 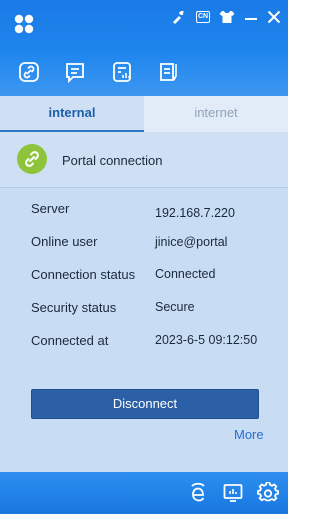 I want to click on connected-at-value: 2023-6-5 09:12:50, so click(x=206, y=340).